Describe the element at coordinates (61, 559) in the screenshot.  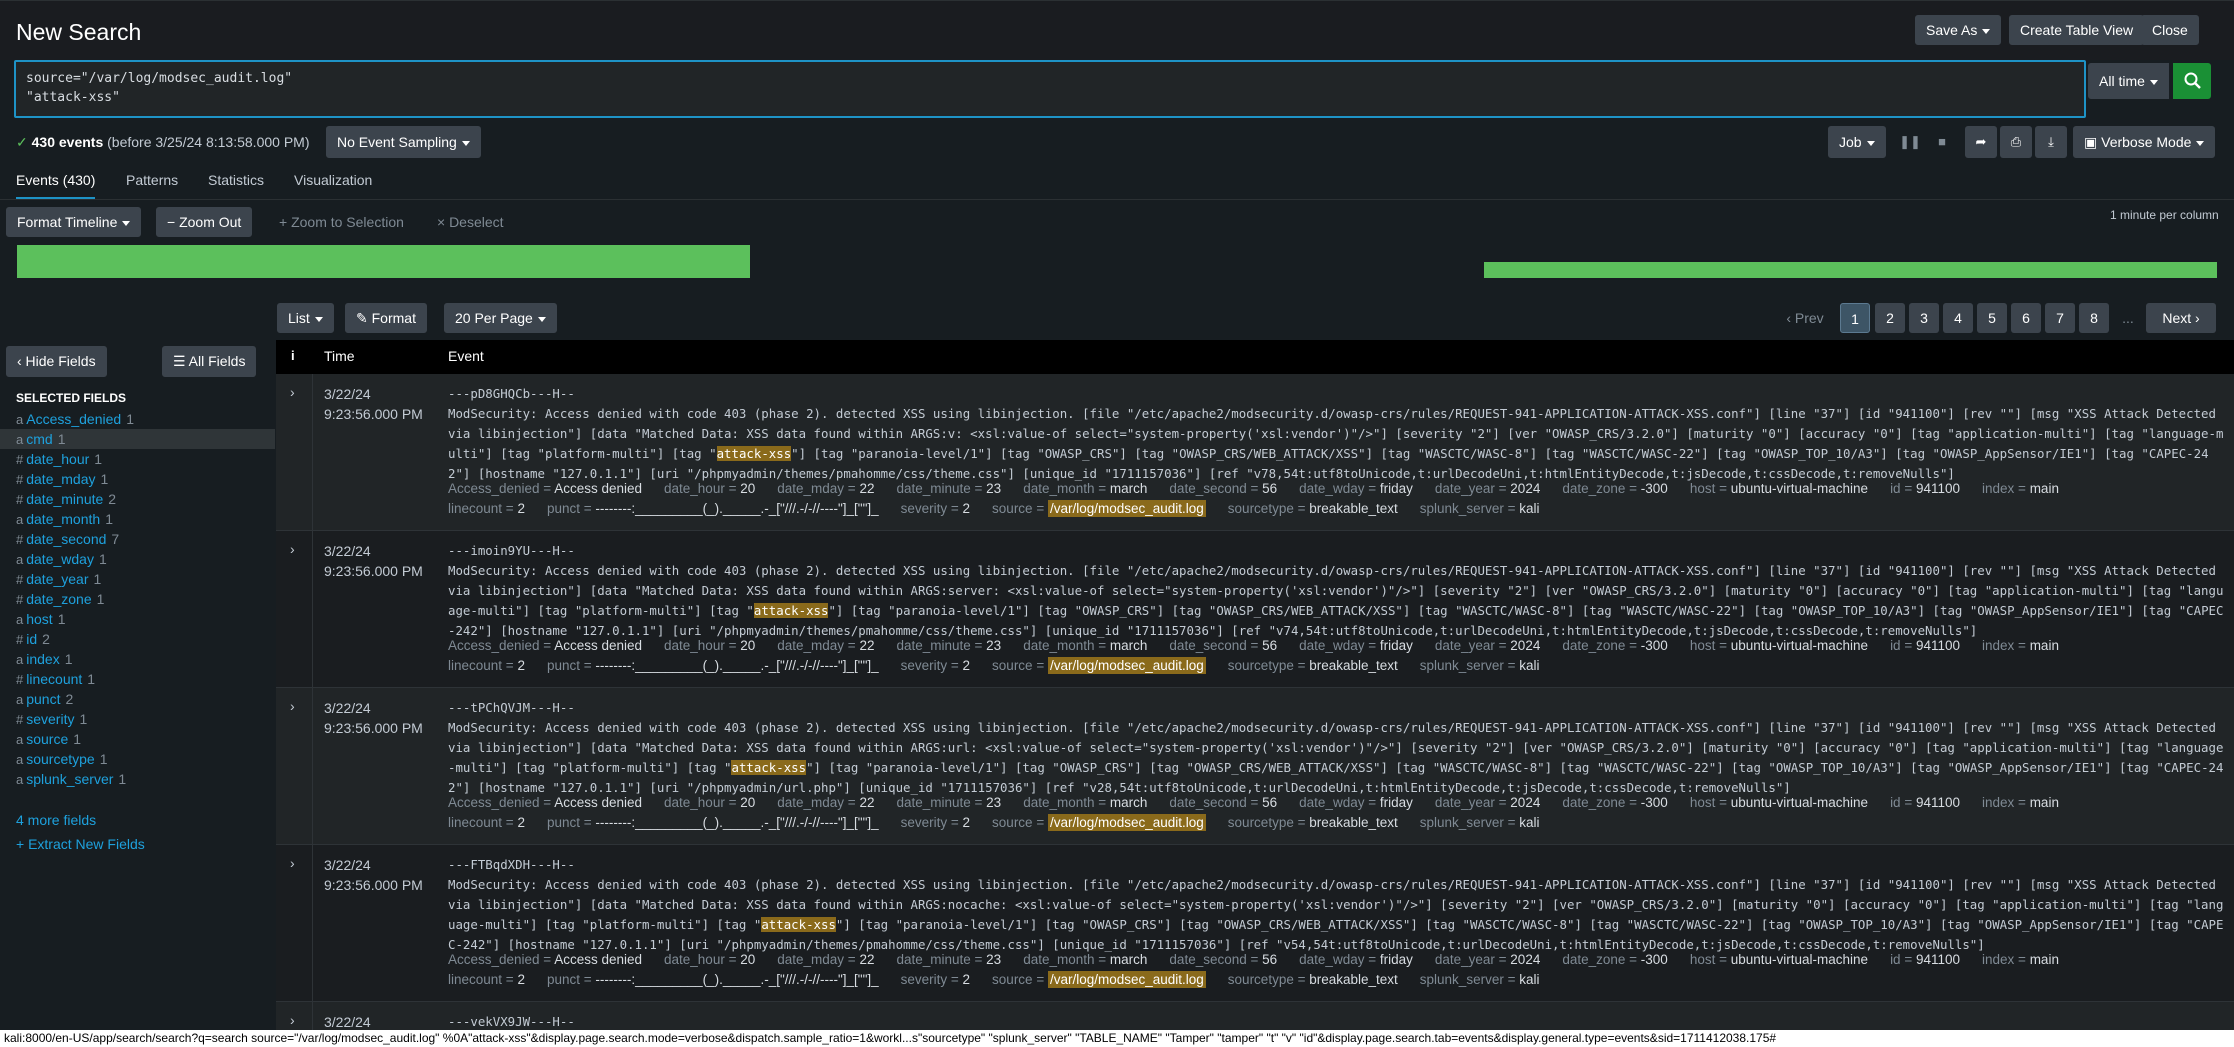
I see `field-date-wday: a date_wday 1` at that location.